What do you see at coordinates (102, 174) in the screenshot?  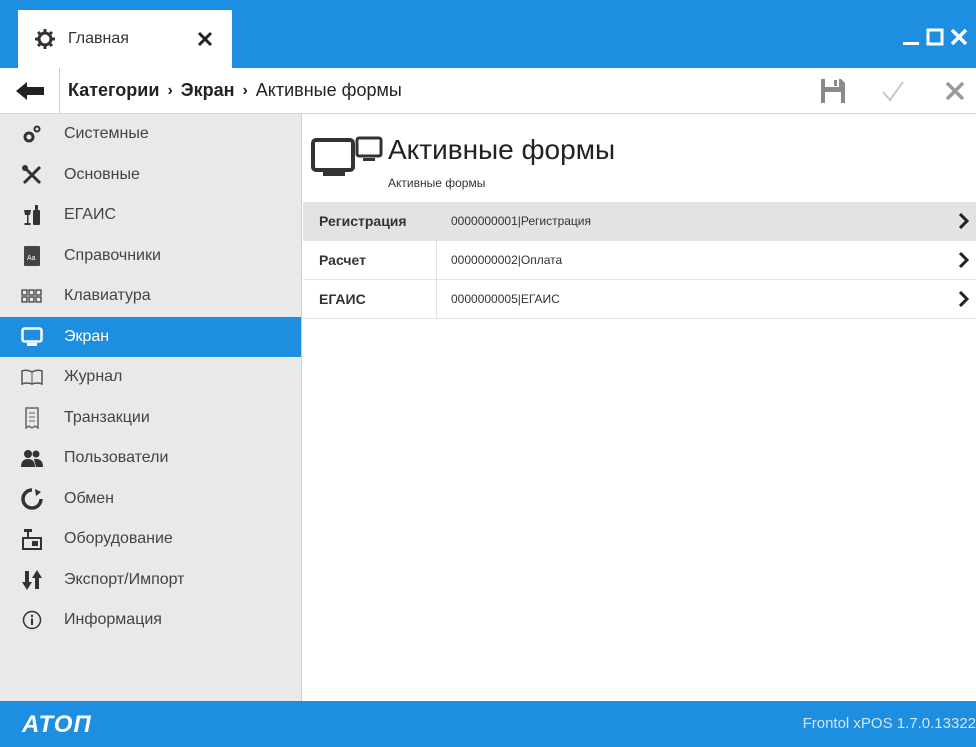 I see `sidebar-item-label: Основные` at bounding box center [102, 174].